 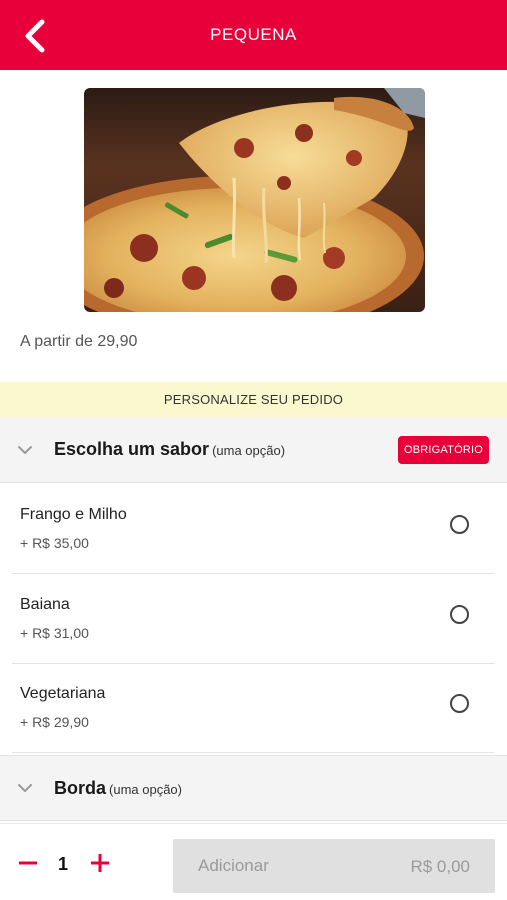 I want to click on section-title: Escolha um sabor (uma opção), so click(x=169, y=449).